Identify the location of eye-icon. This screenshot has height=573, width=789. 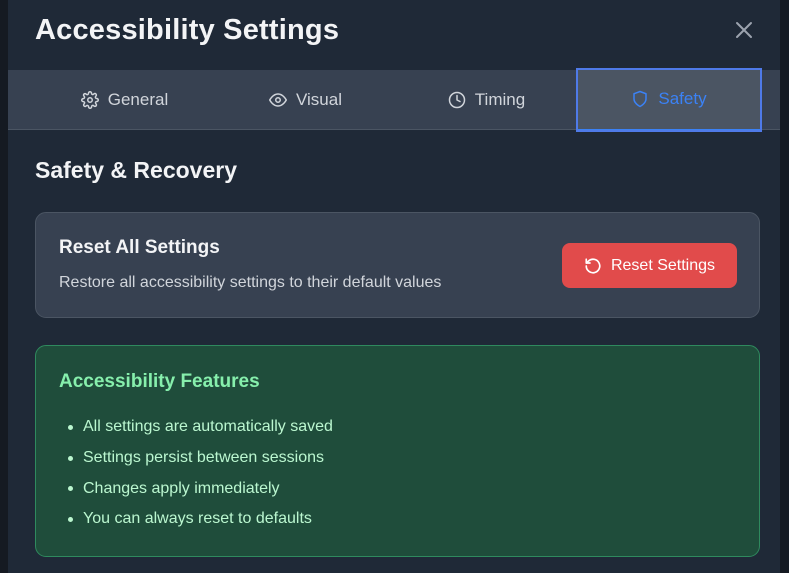
(278, 100).